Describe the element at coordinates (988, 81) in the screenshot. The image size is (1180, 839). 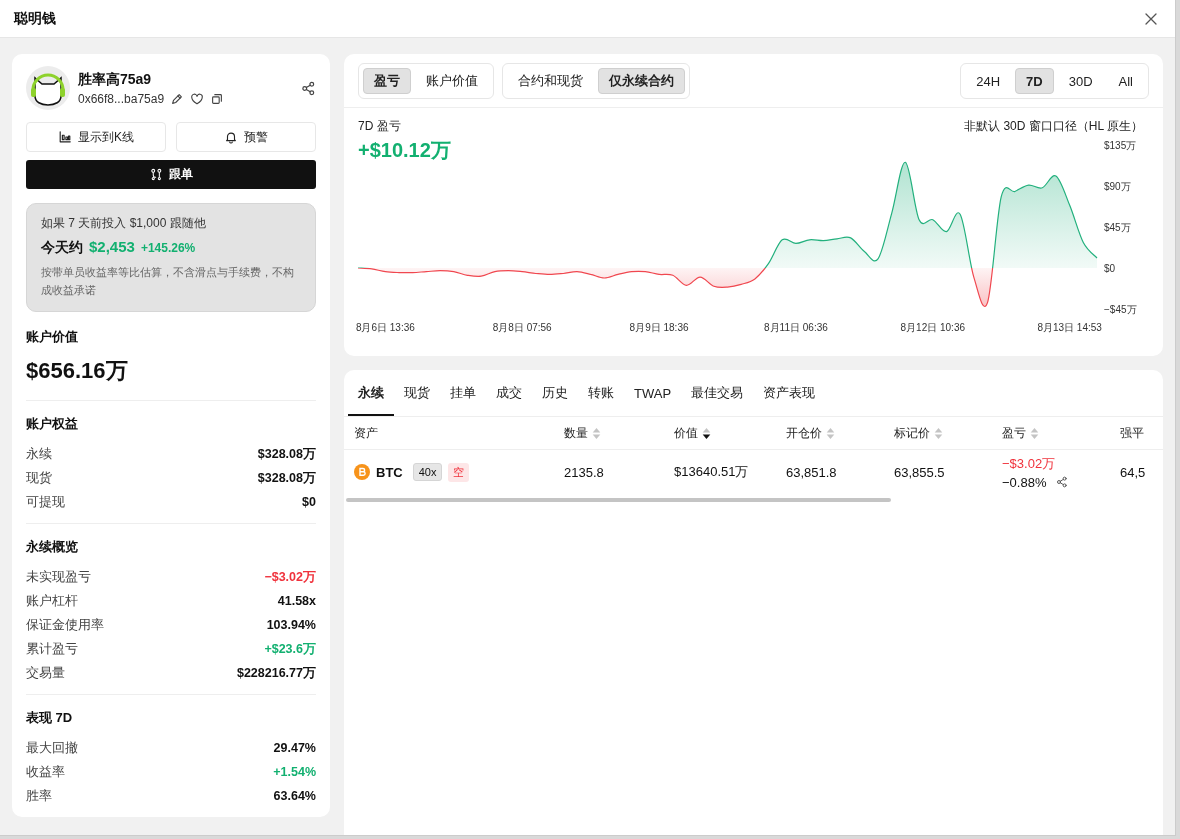
I see `segment-tab: 24H` at that location.